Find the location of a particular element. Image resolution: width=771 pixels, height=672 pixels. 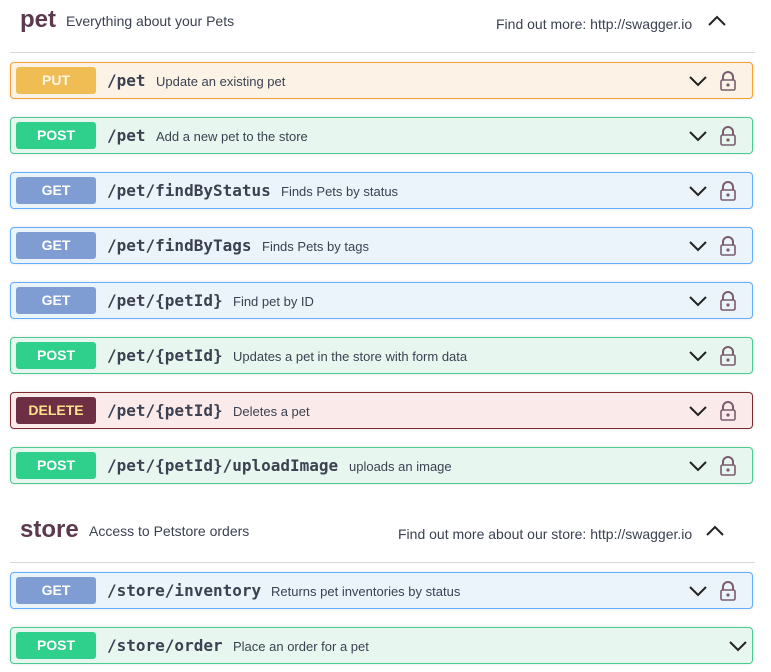

method-badge: DELETE is located at coordinates (56, 410).